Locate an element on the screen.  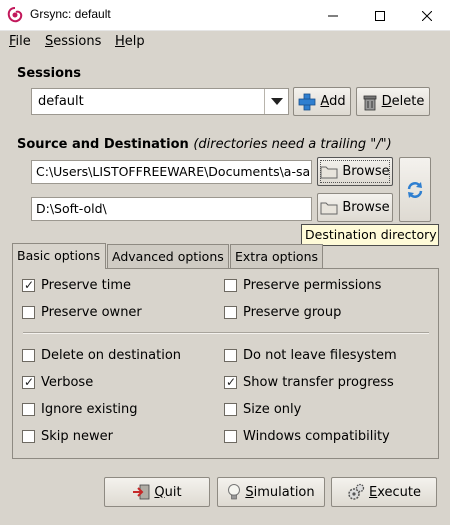
checkbox-label: Skip newer is located at coordinates (77, 436).